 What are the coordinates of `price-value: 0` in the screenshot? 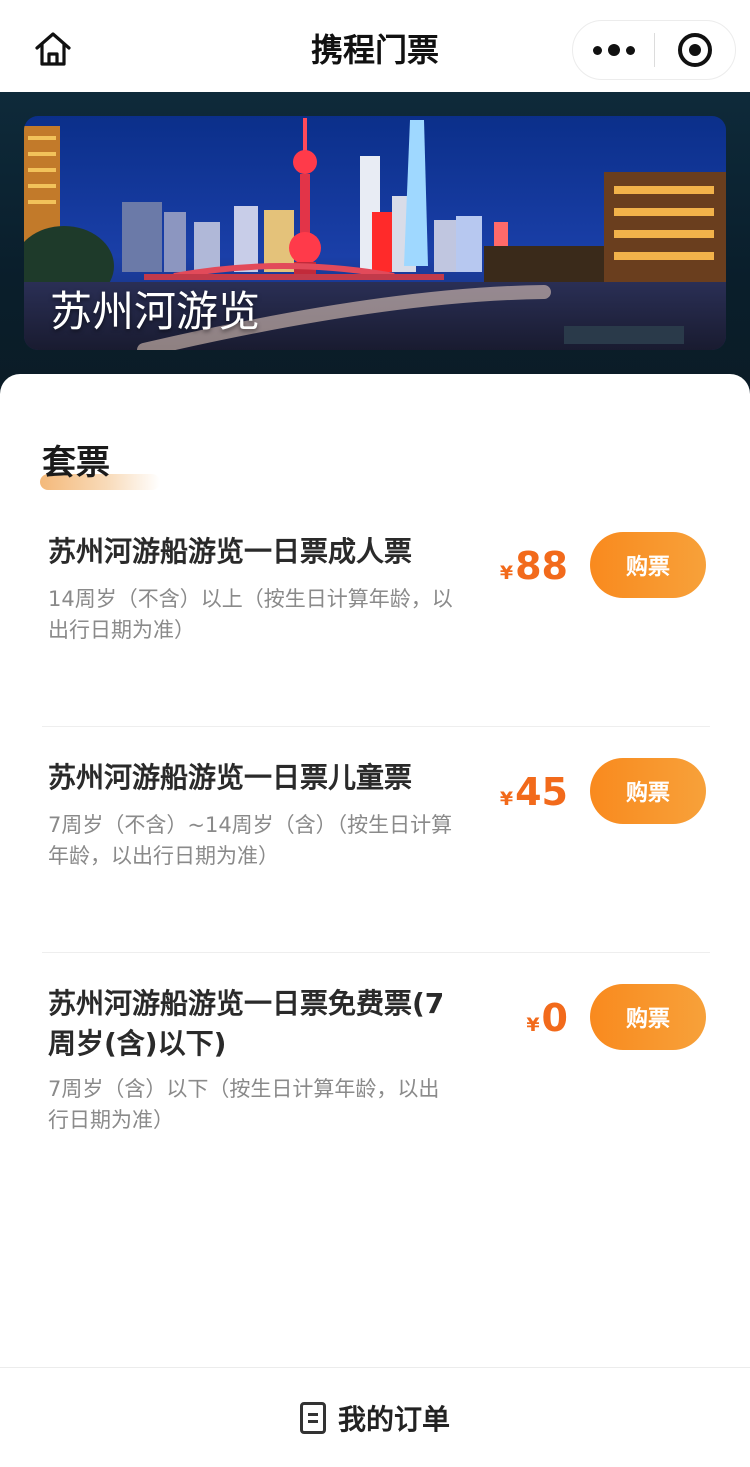 It's located at (554, 1018).